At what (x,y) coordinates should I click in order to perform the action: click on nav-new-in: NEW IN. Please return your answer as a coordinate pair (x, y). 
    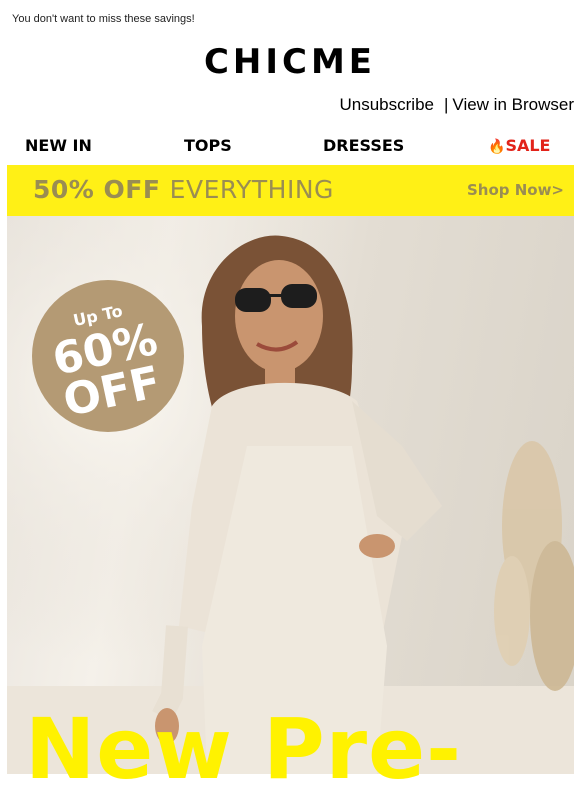
    Looking at the image, I should click on (58, 145).